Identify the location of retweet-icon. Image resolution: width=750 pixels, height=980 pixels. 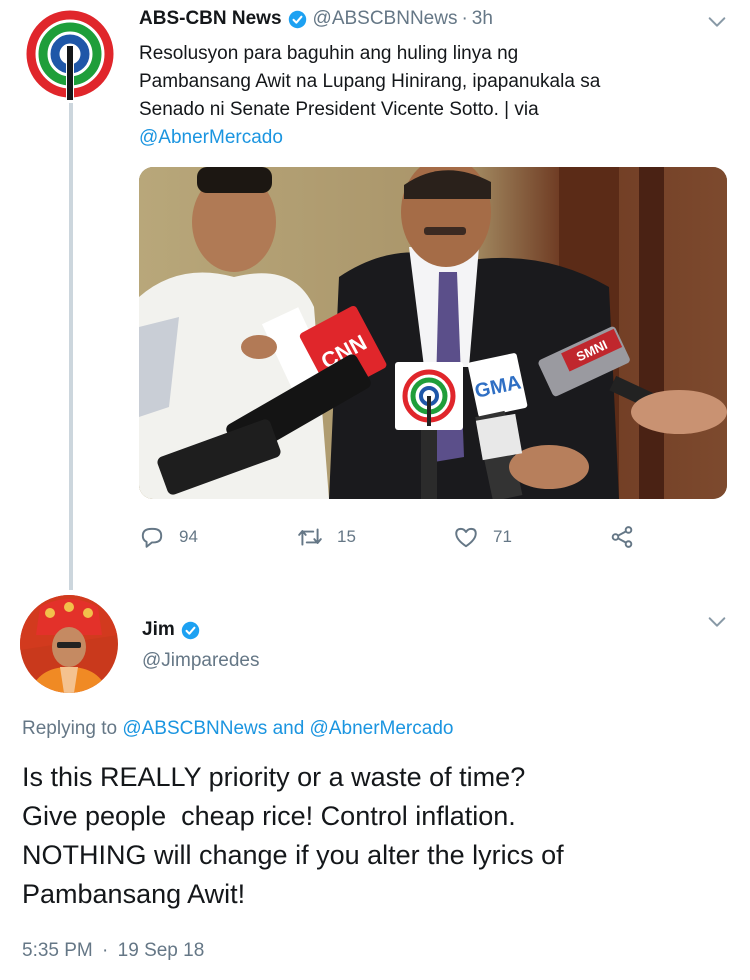
(310, 537).